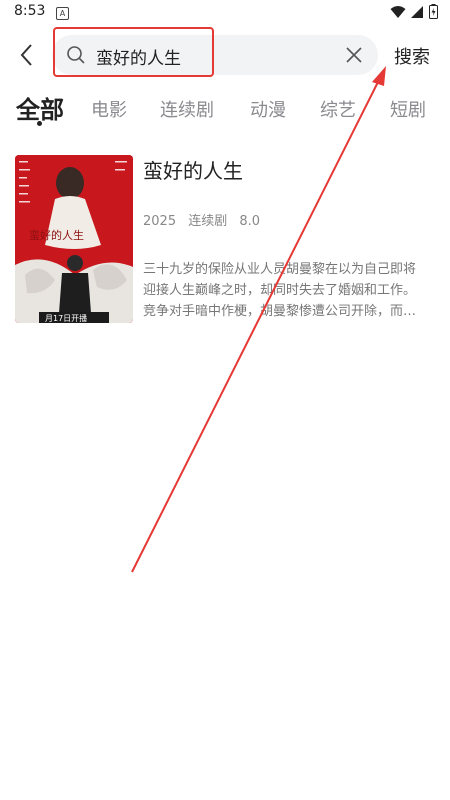  I want to click on active-tab-indicator, so click(39, 123).